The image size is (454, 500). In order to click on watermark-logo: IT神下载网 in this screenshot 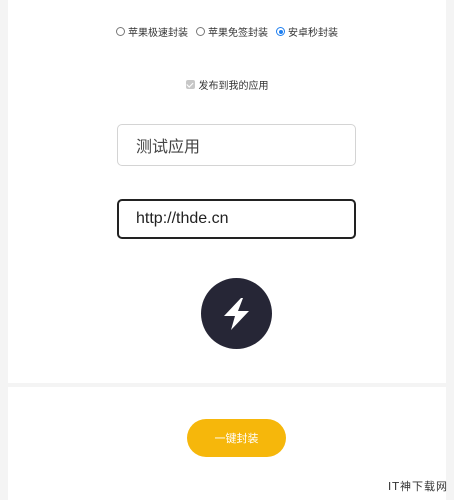, I will do `click(418, 486)`.